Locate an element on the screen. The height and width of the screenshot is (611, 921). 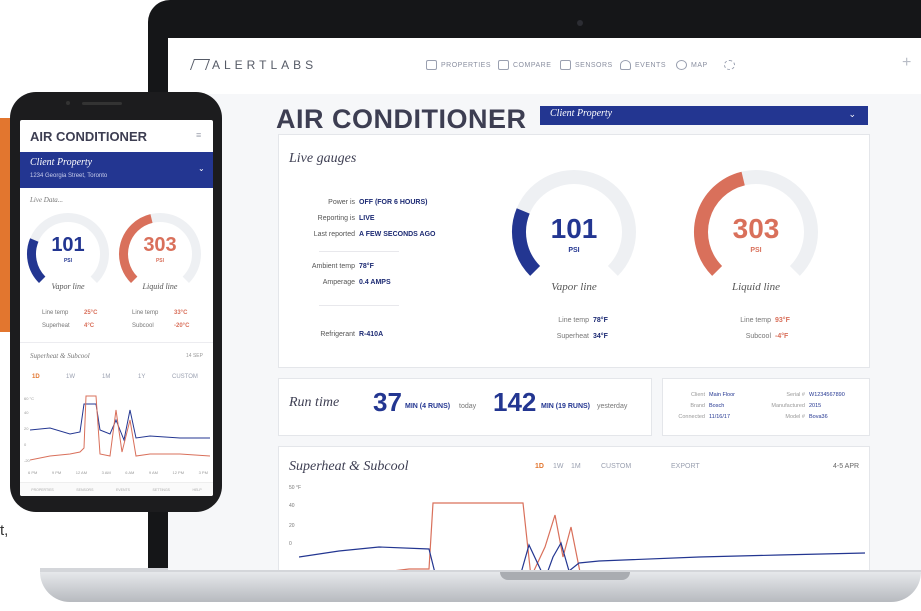
phone-tab-1m: 1M is located at coordinates (106, 377).